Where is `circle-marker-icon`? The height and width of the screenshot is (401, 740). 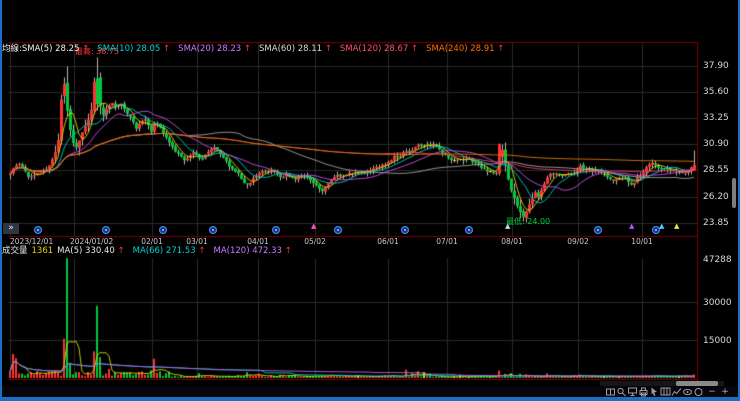 circle-marker-icon is located at coordinates (698, 392).